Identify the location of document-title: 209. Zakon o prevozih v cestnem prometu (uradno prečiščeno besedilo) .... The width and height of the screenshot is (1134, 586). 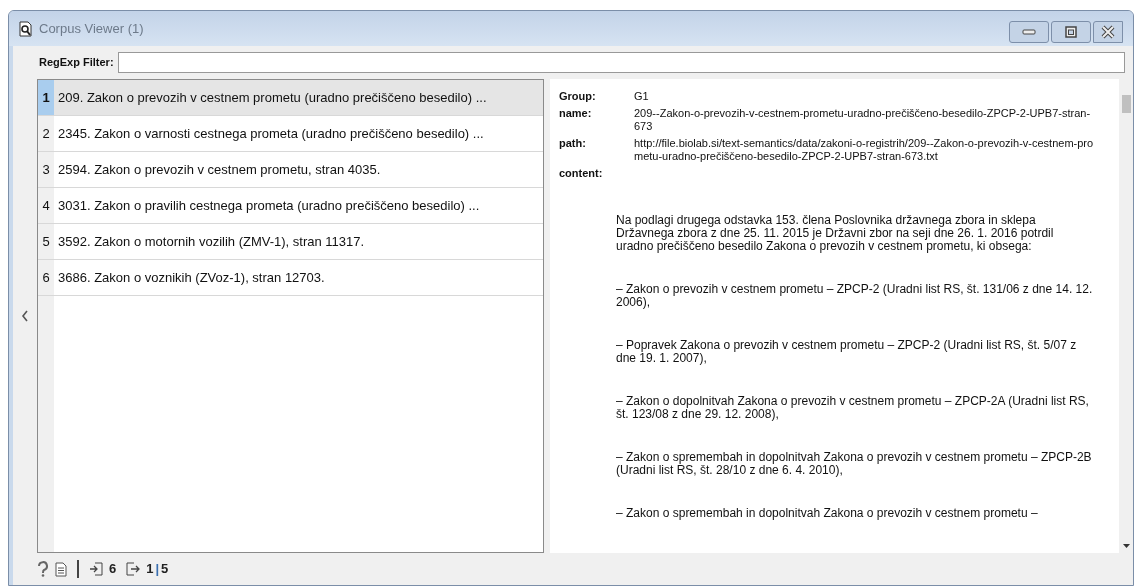
(272, 97).